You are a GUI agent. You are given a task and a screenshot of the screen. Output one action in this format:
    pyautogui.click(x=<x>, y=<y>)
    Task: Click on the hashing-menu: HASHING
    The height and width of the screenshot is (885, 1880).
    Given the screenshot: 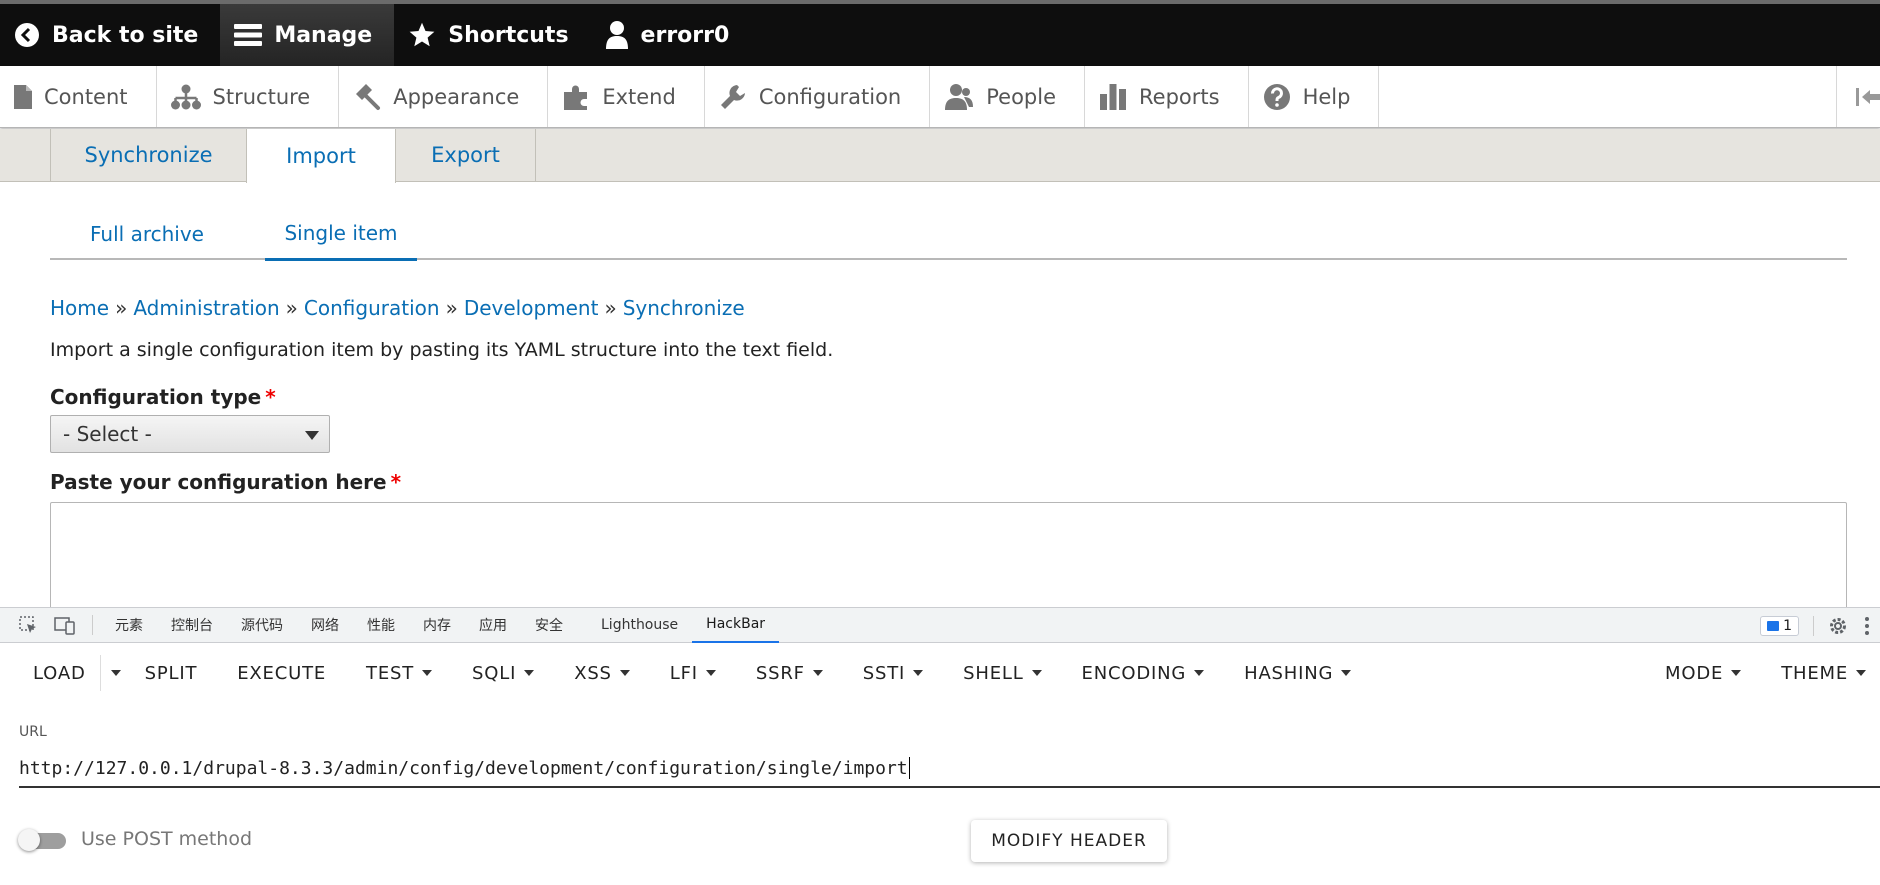 What is the action you would take?
    pyautogui.click(x=1297, y=673)
    